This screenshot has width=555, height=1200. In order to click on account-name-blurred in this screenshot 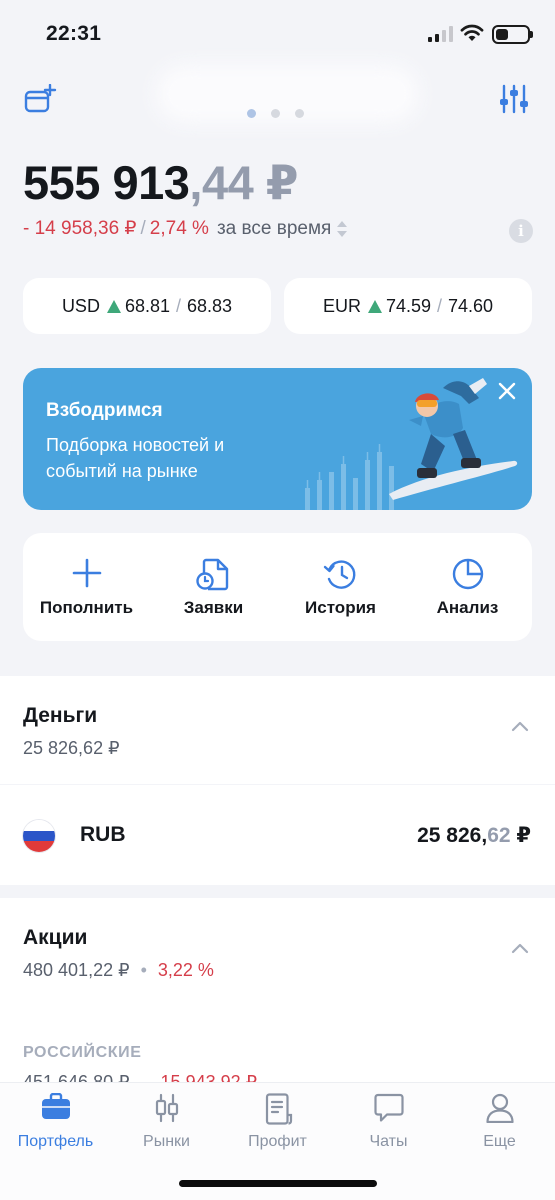, I will do `click(287, 94)`.